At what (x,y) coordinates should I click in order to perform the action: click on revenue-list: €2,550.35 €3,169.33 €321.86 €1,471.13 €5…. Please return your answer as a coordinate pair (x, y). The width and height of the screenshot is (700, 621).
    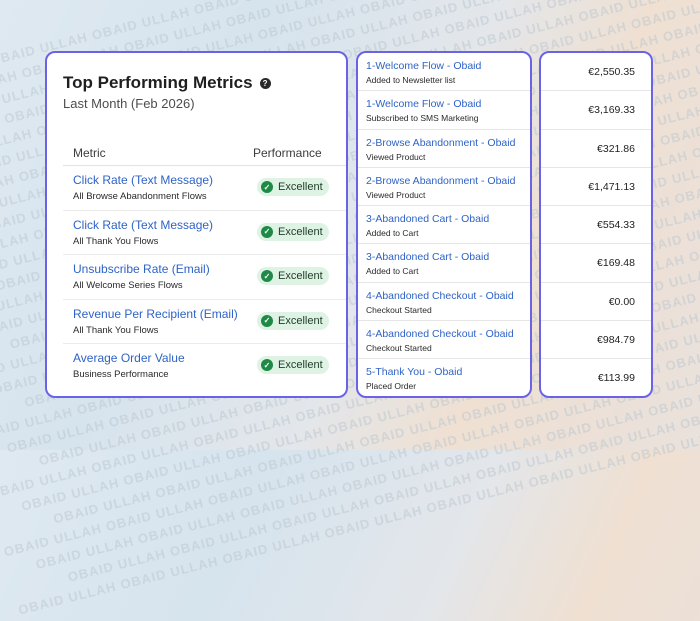
    Looking at the image, I should click on (596, 224).